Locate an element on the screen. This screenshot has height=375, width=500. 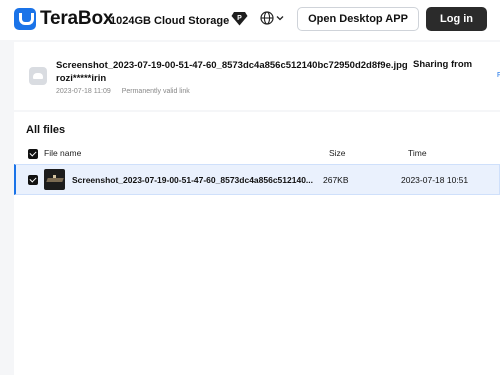
file-row-size: 267KB is located at coordinates (336, 180).